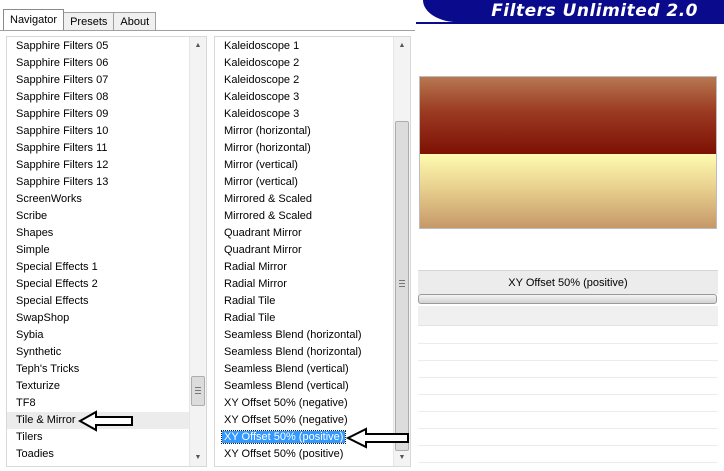 This screenshot has height=471, width=724. Describe the element at coordinates (98, 63) in the screenshot. I see `list-item: Sapphire Filters 06` at that location.